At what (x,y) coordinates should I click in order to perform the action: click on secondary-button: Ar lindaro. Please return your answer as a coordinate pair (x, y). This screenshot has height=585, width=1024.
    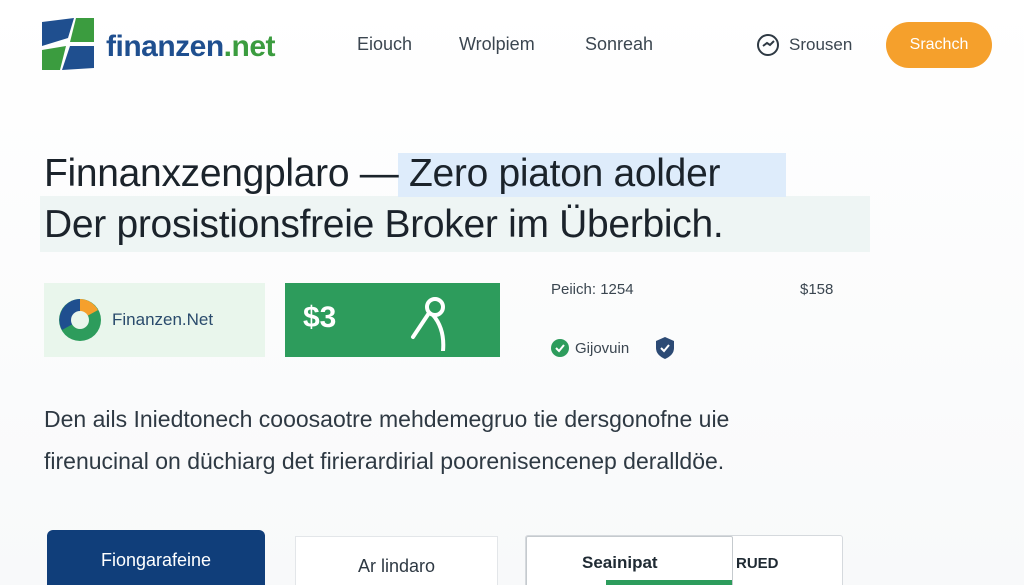
    Looking at the image, I should click on (396, 560).